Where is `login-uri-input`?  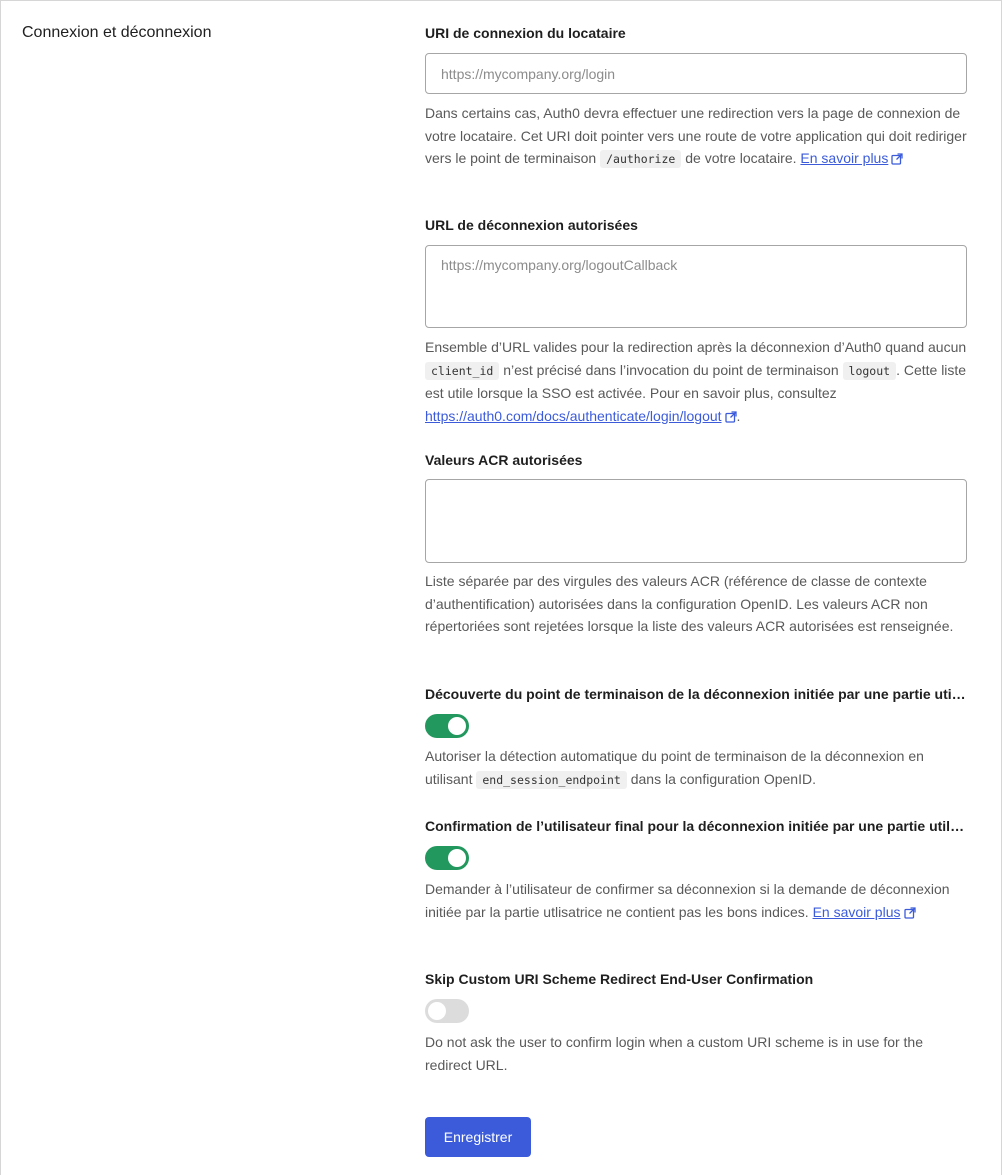 login-uri-input is located at coordinates (696, 73).